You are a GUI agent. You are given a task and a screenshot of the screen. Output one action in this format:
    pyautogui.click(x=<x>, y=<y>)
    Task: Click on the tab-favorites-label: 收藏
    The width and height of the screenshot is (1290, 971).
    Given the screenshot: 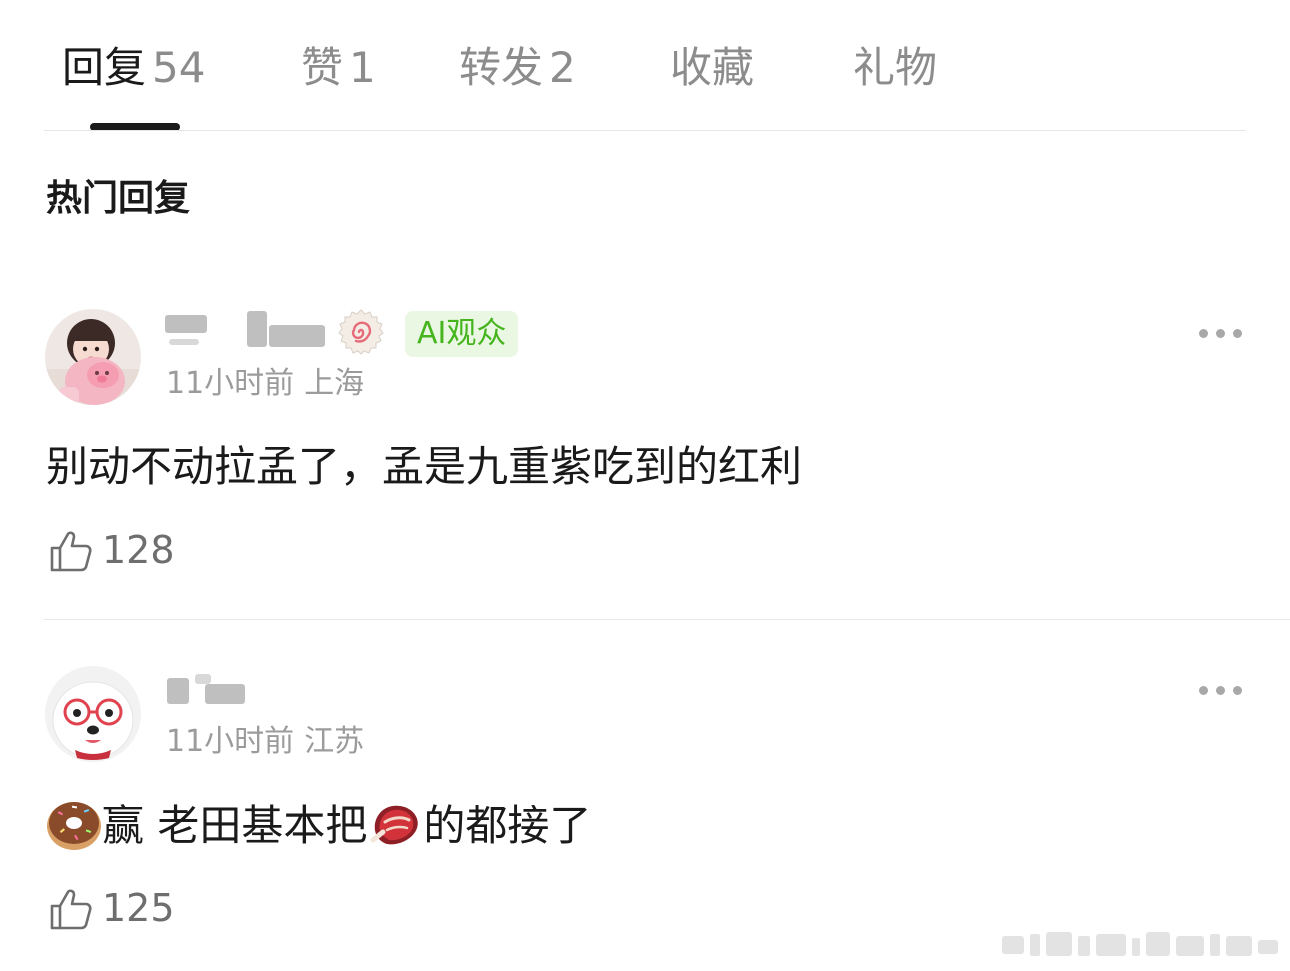 What is the action you would take?
    pyautogui.click(x=712, y=67)
    